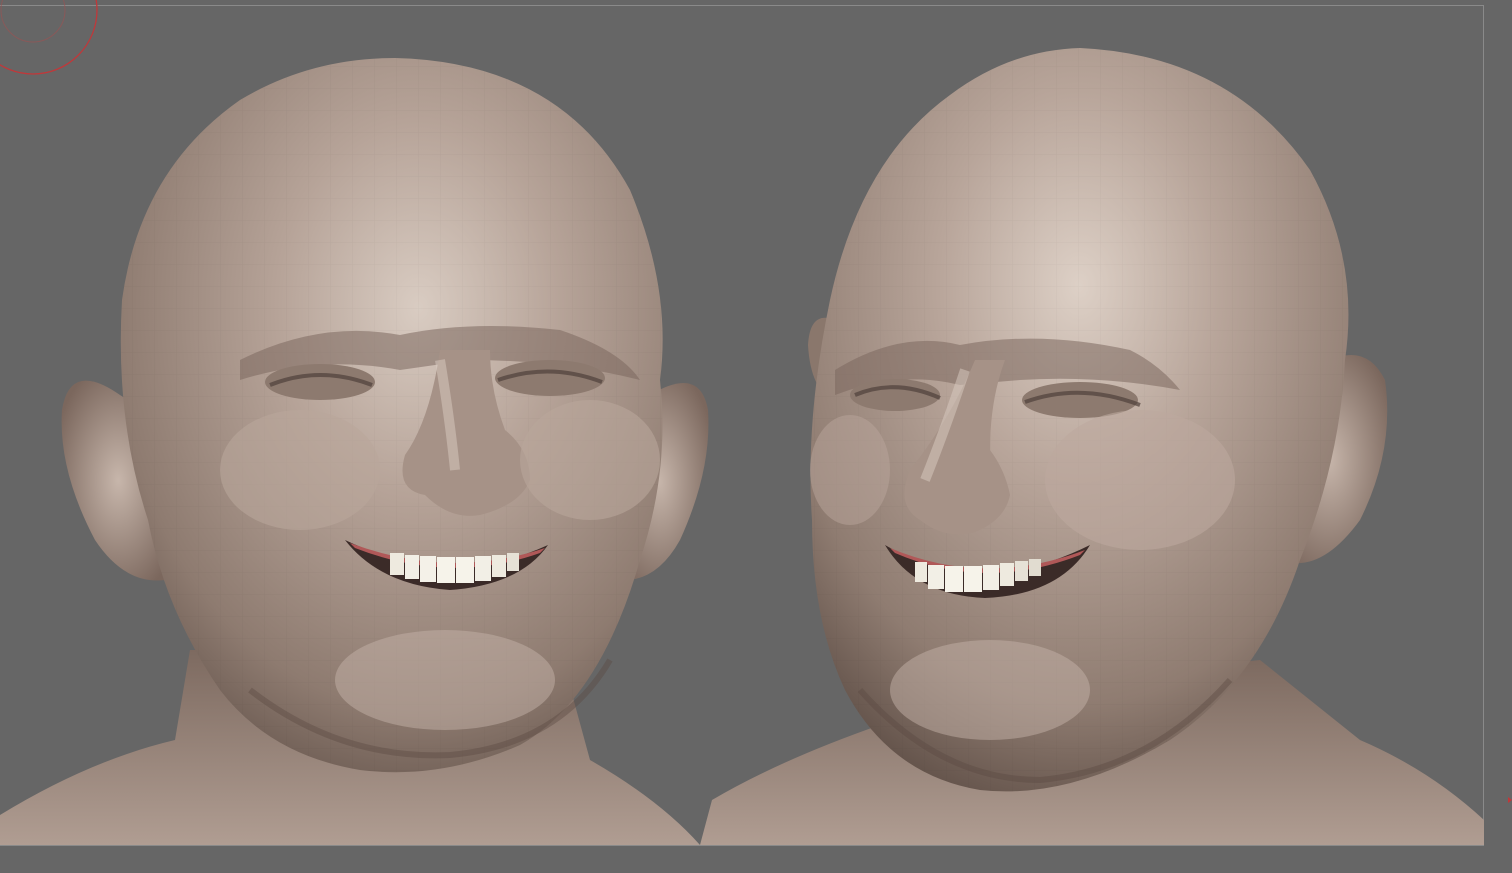  I want to click on front-right-cheek, so click(590, 460).